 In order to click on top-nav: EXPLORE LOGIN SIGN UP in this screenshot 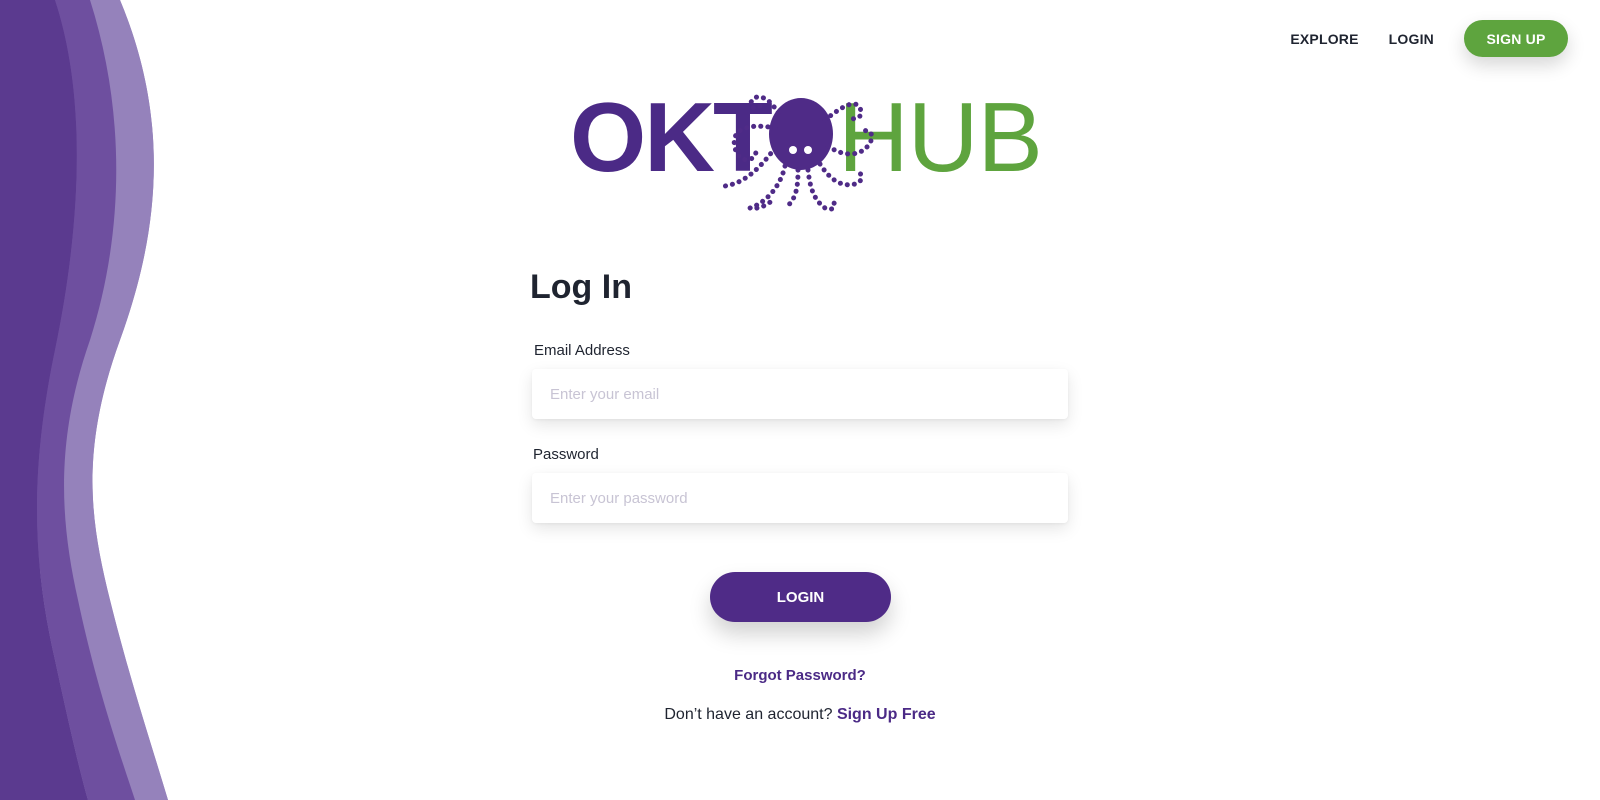, I will do `click(1429, 38)`.